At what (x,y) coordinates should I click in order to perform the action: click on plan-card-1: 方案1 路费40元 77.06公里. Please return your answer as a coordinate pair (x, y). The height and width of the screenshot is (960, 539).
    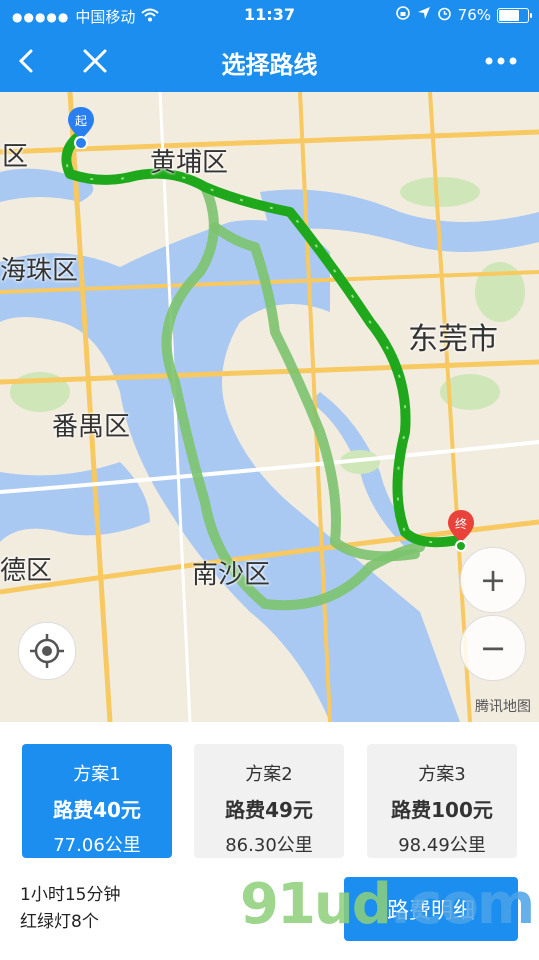
    Looking at the image, I should click on (97, 801).